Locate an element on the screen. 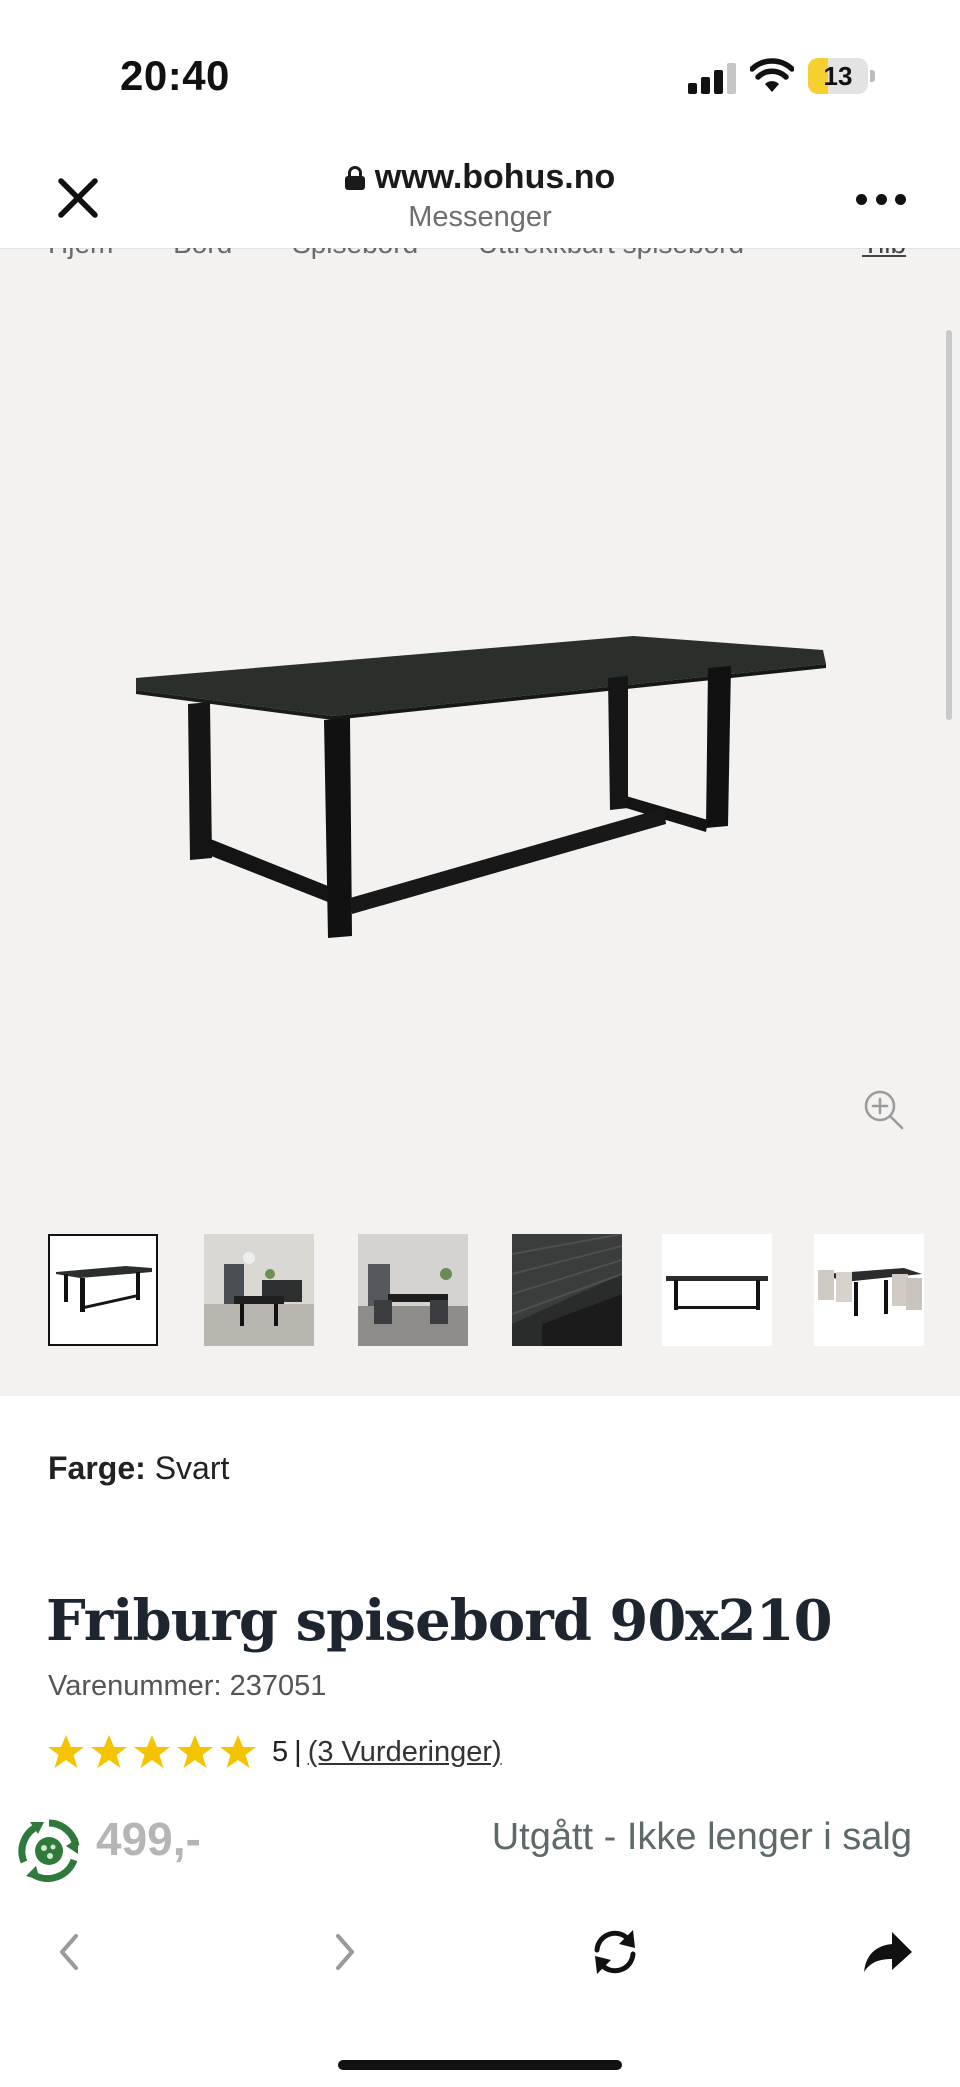 Image resolution: width=960 pixels, height=2087 pixels. rating-value: 5 is located at coordinates (280, 1751).